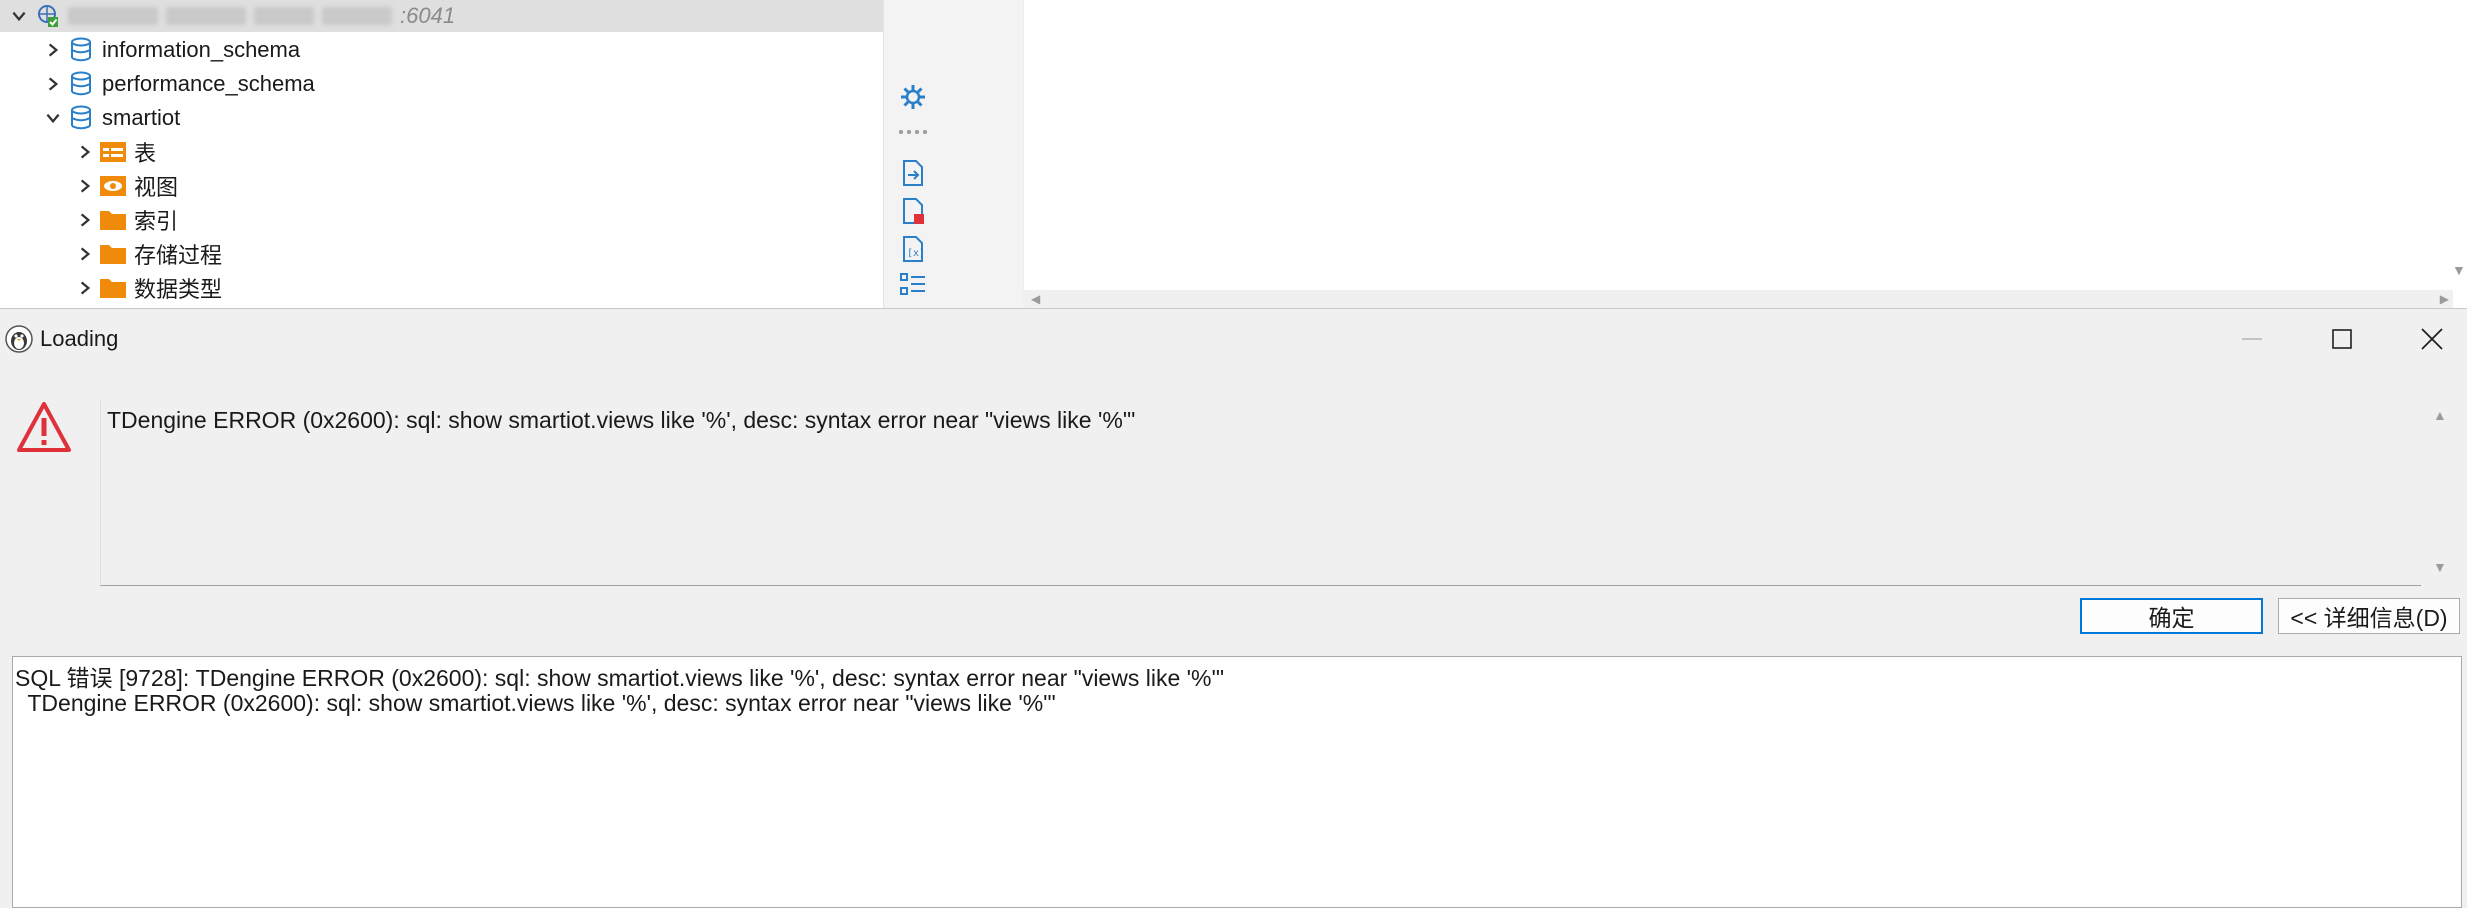  I want to click on maximize-icon, so click(2342, 339).